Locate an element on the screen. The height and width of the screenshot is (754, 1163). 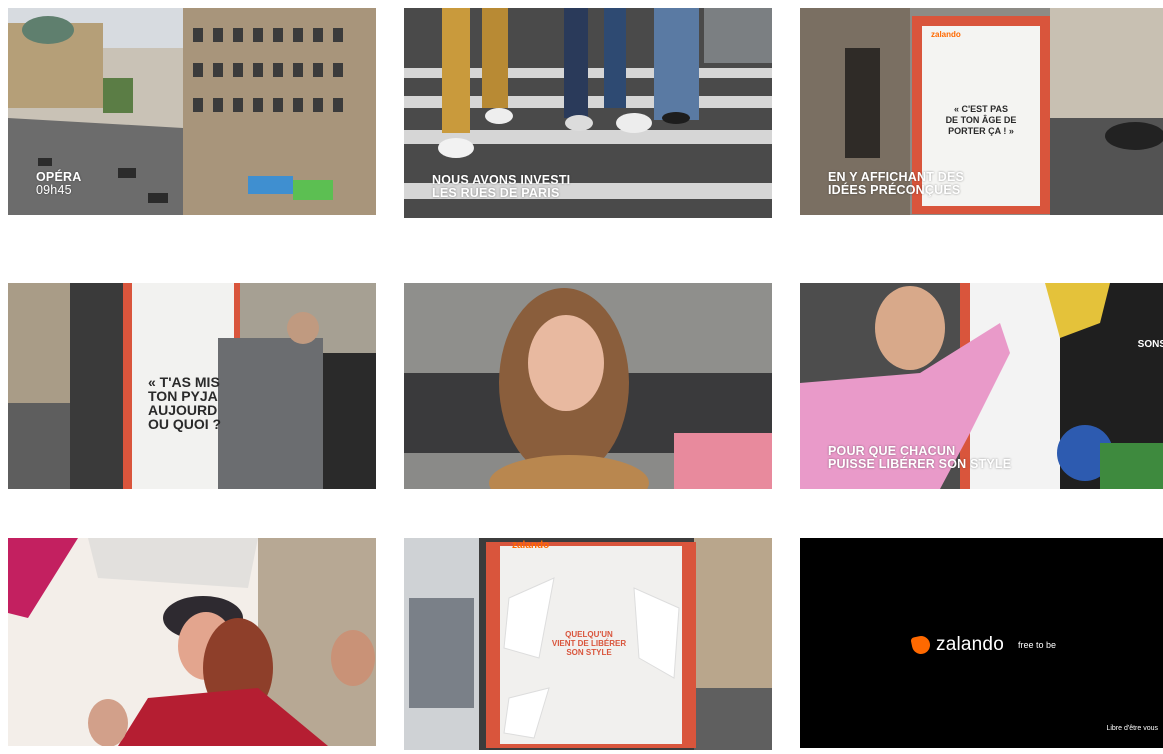
poster-line-1: « C'EST PAS is located at coordinates (981, 109).